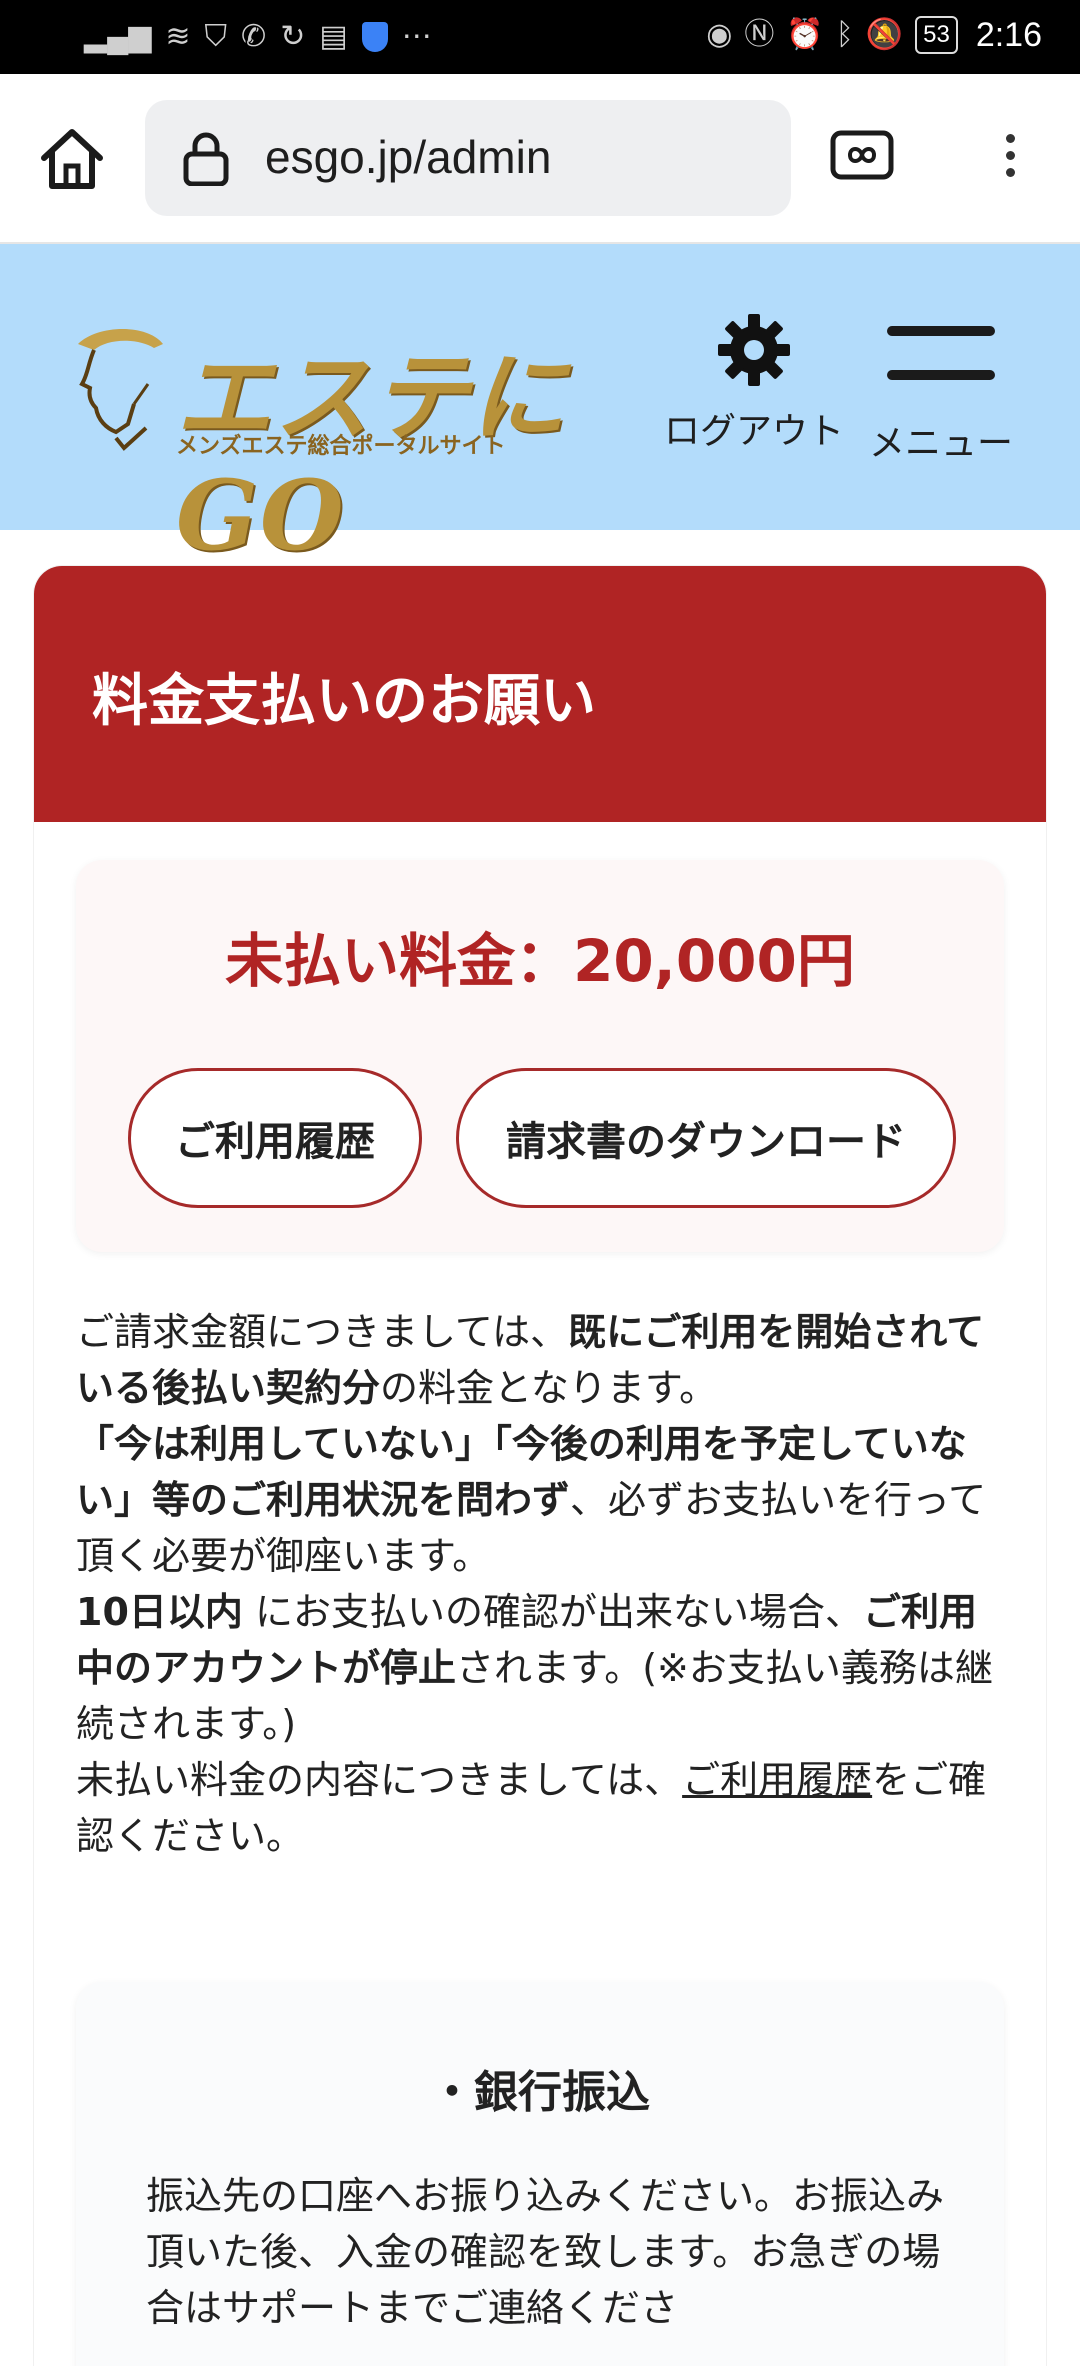 The image size is (1080, 2366). I want to click on unpaid-amount: 未払い料金：20,000円, so click(540, 961).